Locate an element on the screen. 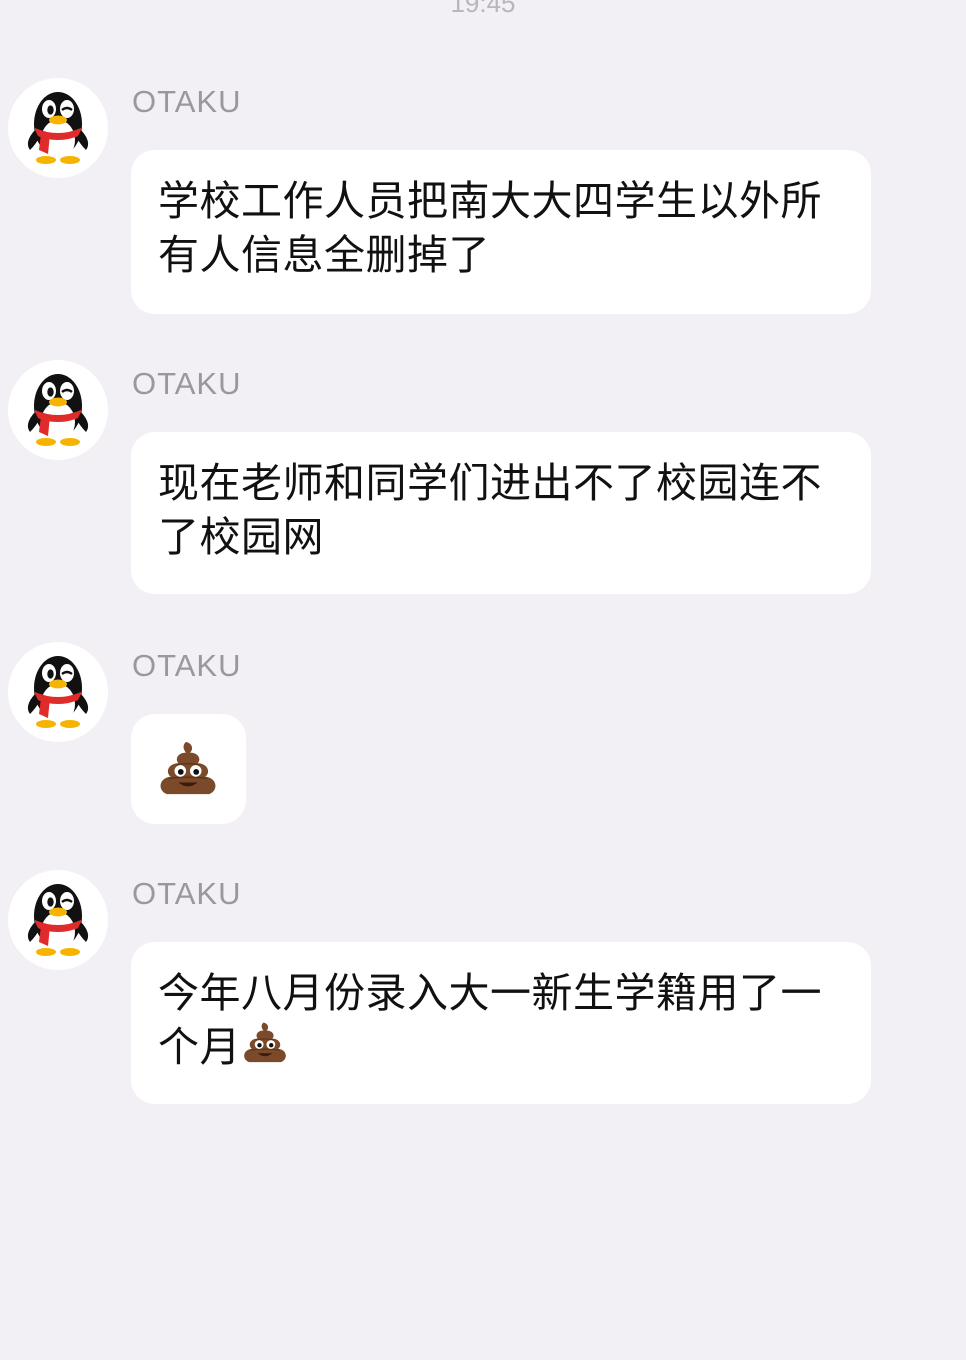  message-bubble: 学校工作人员把南大大四学生以外所有人信息全删掉了 is located at coordinates (501, 232).